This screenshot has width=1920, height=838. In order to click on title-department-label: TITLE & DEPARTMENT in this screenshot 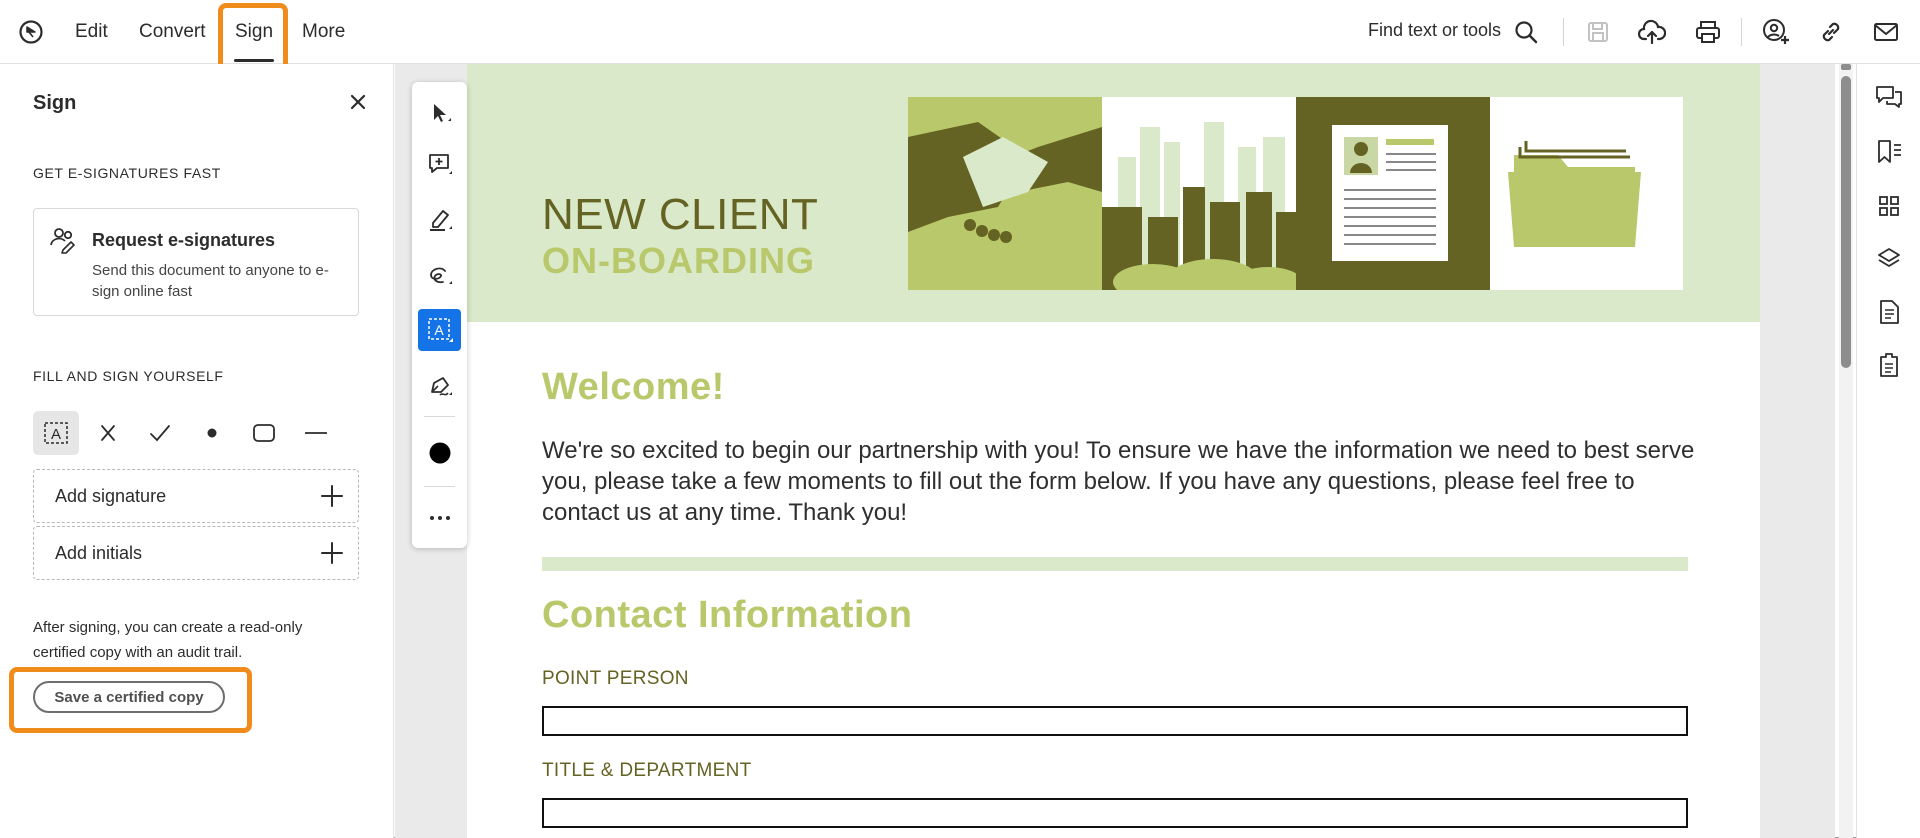, I will do `click(647, 770)`.